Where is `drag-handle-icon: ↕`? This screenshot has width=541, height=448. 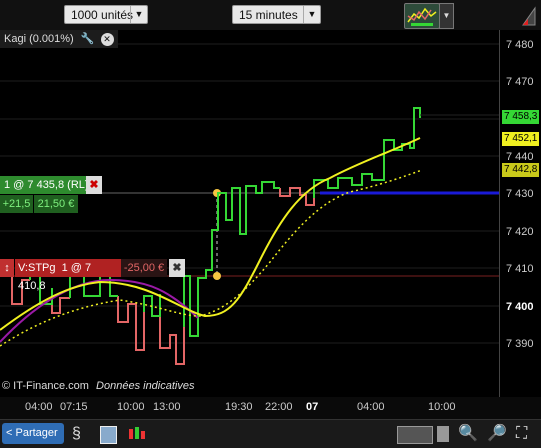 drag-handle-icon: ↕ is located at coordinates (7, 268).